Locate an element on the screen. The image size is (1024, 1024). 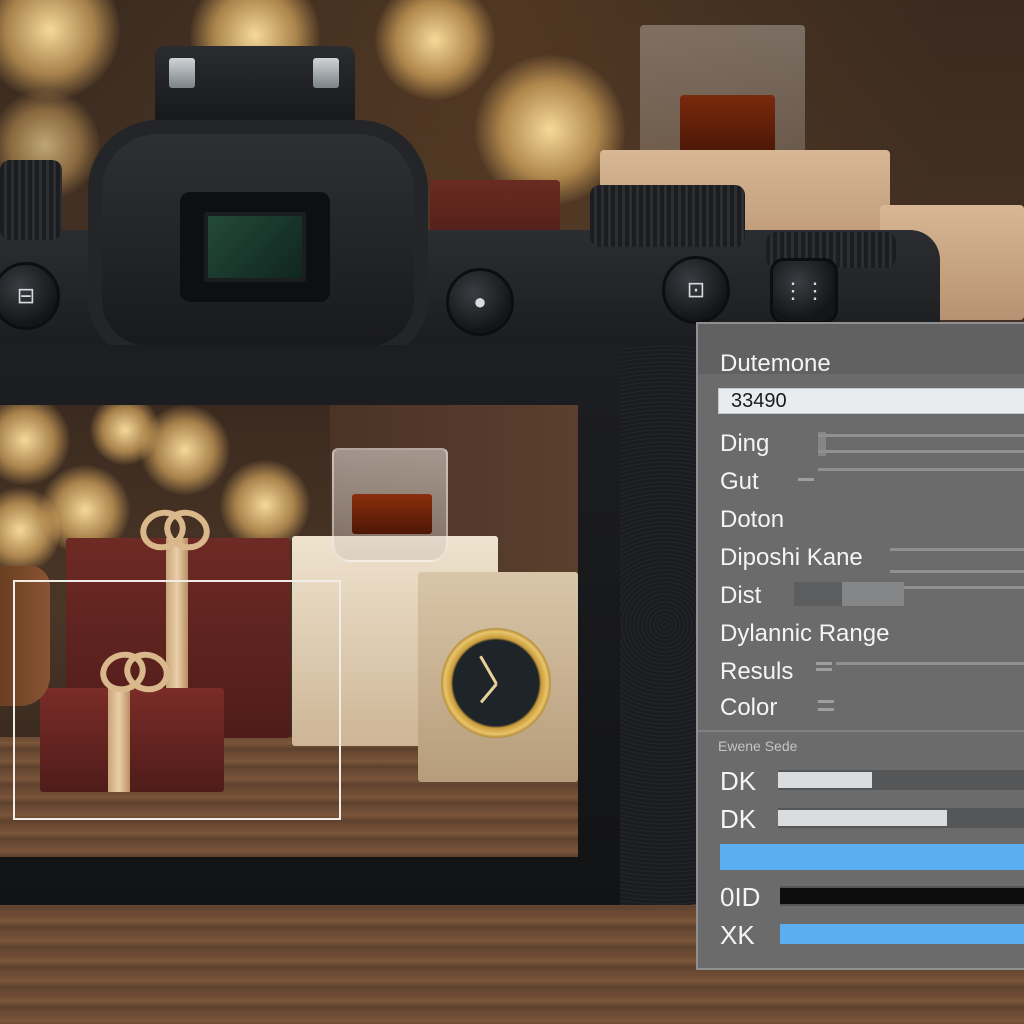
ribbon-bow is located at coordinates (175, 527).